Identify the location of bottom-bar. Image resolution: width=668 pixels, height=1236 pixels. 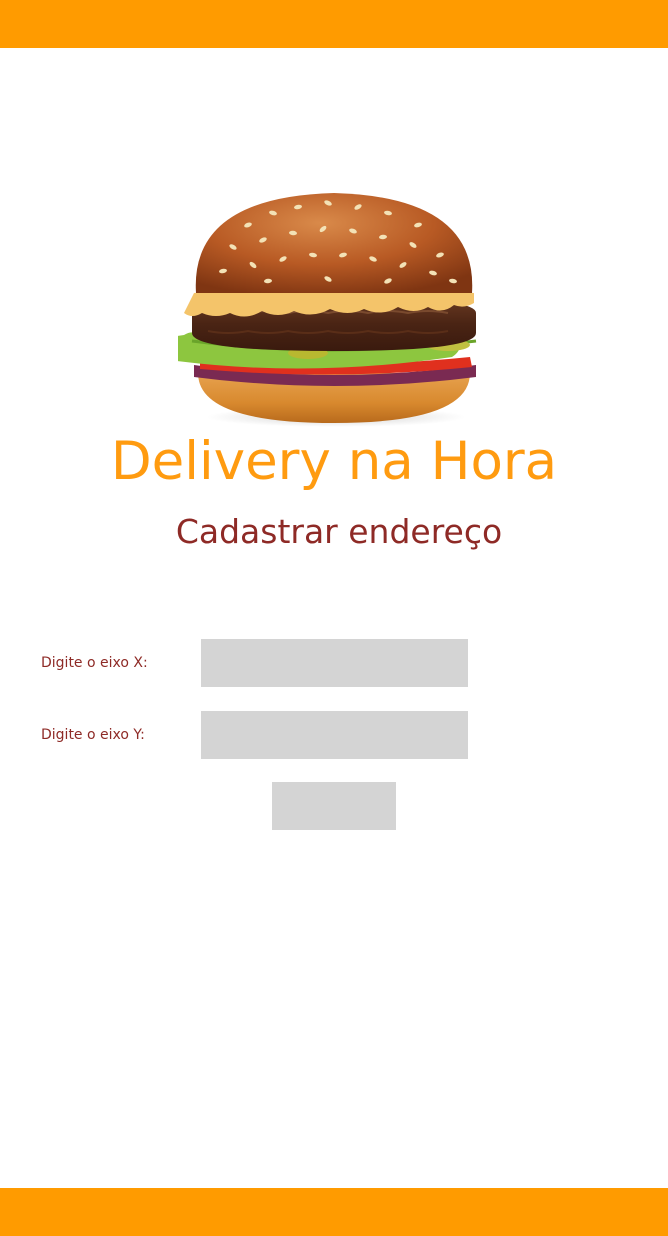
(334, 1212).